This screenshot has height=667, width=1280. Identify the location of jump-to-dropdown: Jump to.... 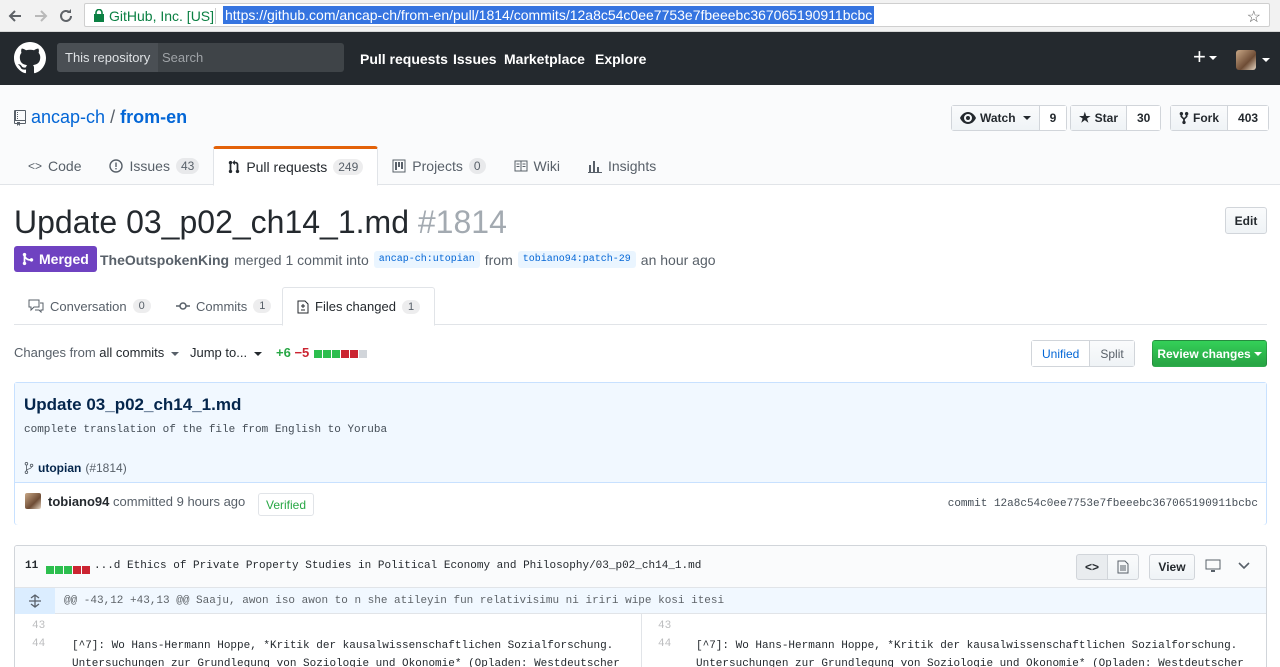
(226, 352).